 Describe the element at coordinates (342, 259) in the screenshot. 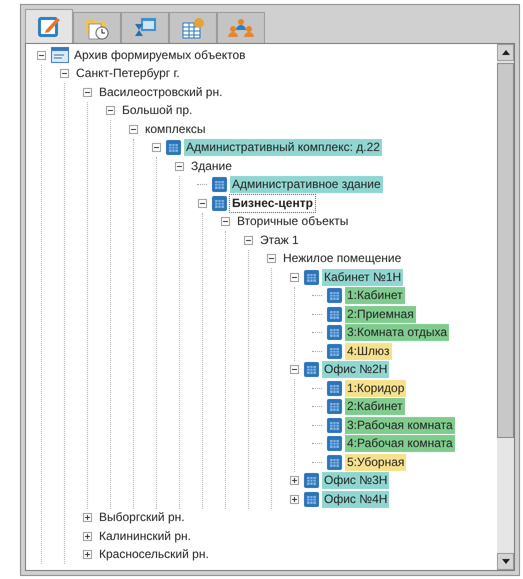

I see `tree-item: Нежилое помещение` at that location.